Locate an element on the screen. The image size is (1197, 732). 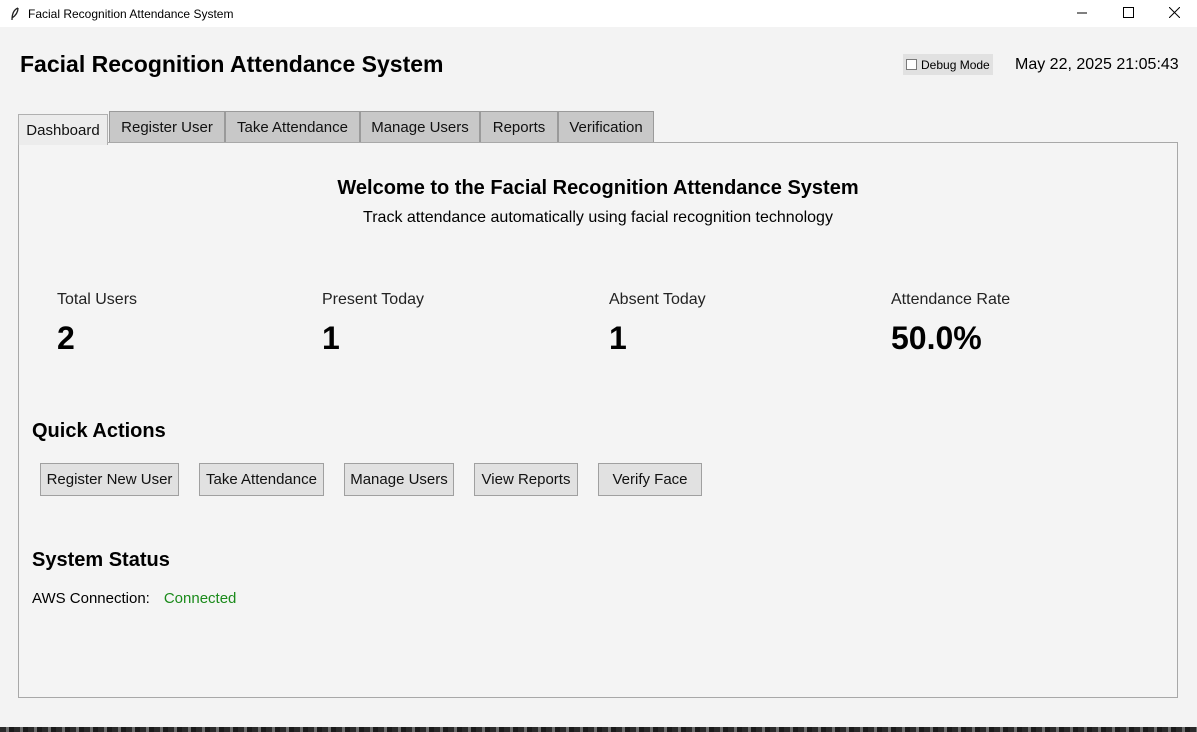
tab-register-user: Register User is located at coordinates (167, 127).